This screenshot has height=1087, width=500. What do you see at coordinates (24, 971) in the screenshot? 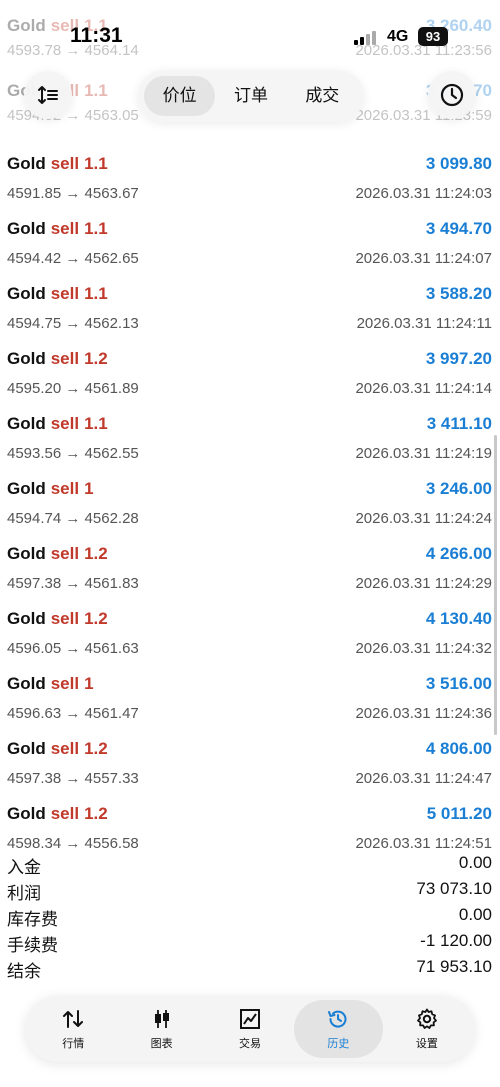
I see `summary-label: 结余` at bounding box center [24, 971].